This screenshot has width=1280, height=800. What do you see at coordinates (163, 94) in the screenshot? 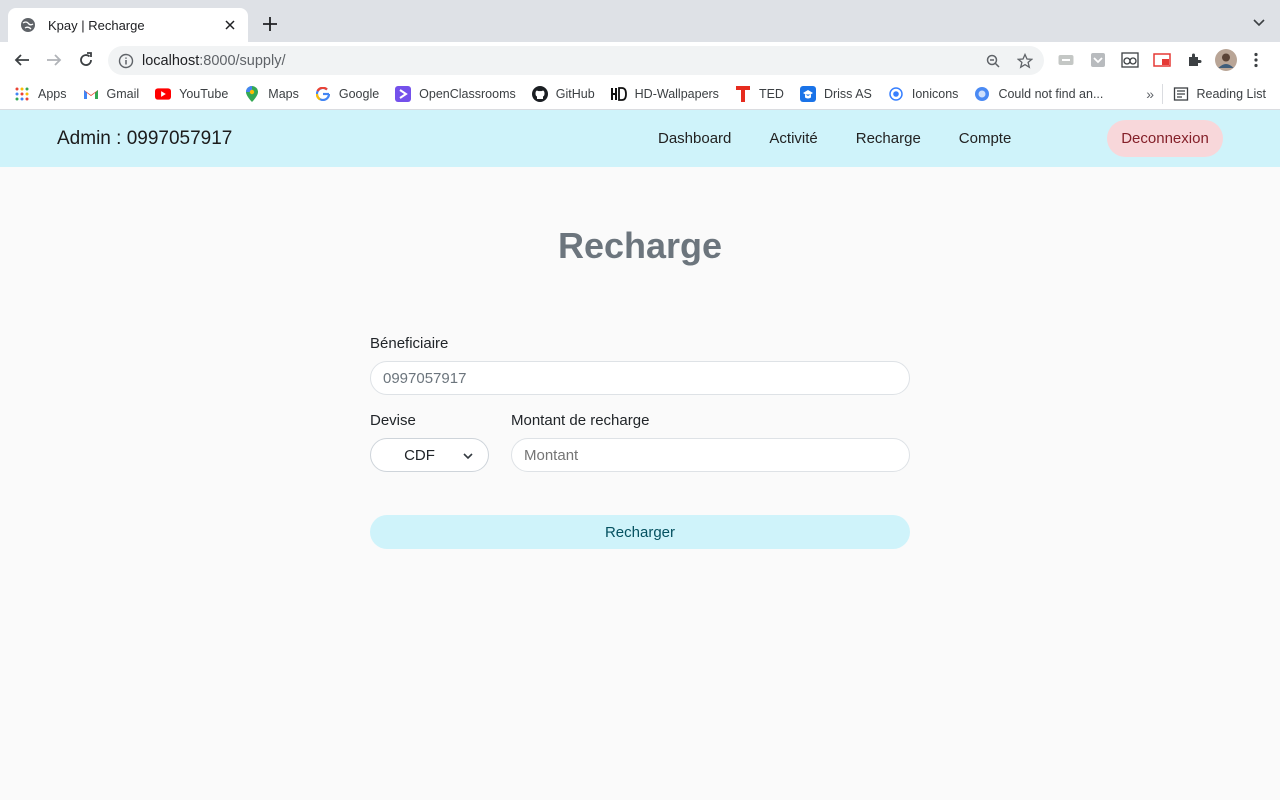
I see `youtube-icon` at bounding box center [163, 94].